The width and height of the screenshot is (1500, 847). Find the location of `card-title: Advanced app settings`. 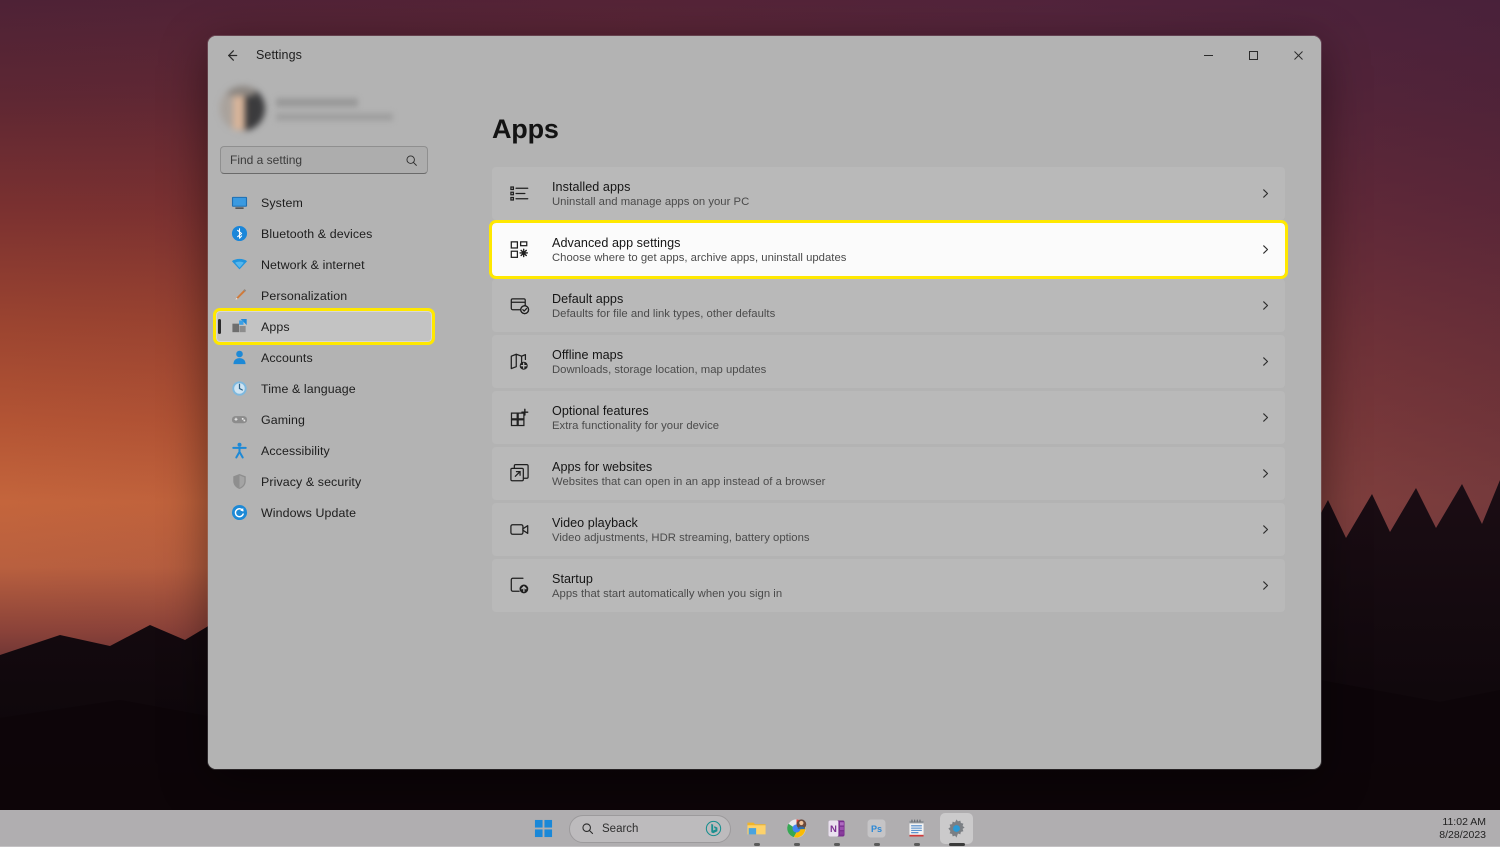

card-title: Advanced app settings is located at coordinates (616, 242).